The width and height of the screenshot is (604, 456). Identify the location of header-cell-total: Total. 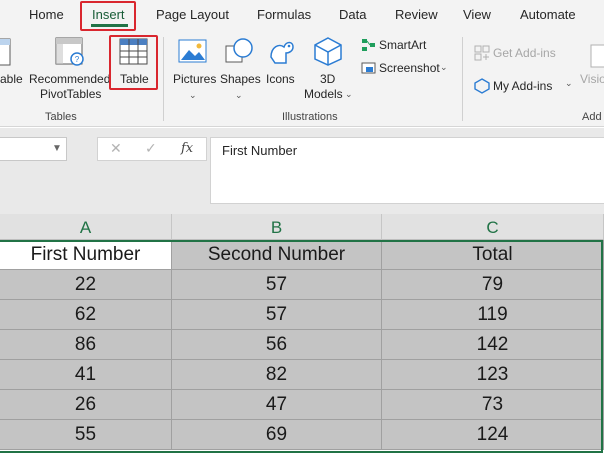
(493, 255).